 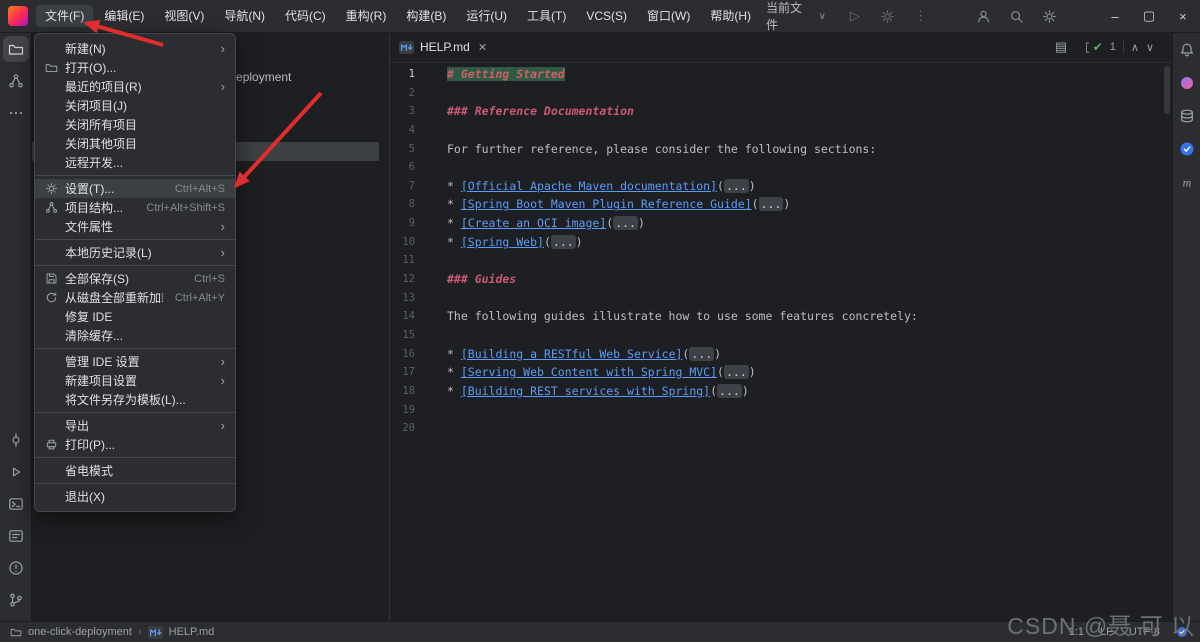 What do you see at coordinates (16, 472) in the screenshot?
I see `services-icon` at bounding box center [16, 472].